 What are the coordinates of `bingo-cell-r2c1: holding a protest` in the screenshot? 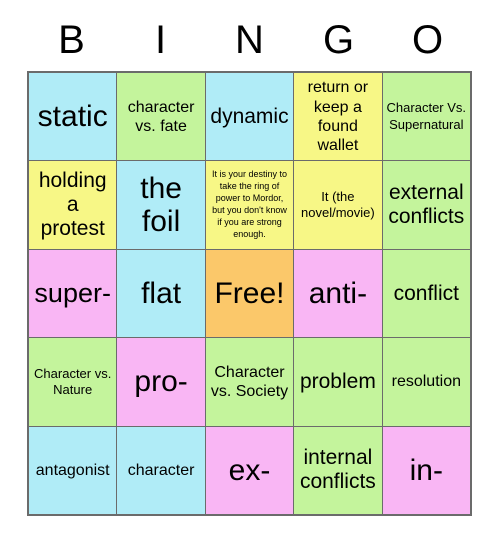 It's located at (73, 205).